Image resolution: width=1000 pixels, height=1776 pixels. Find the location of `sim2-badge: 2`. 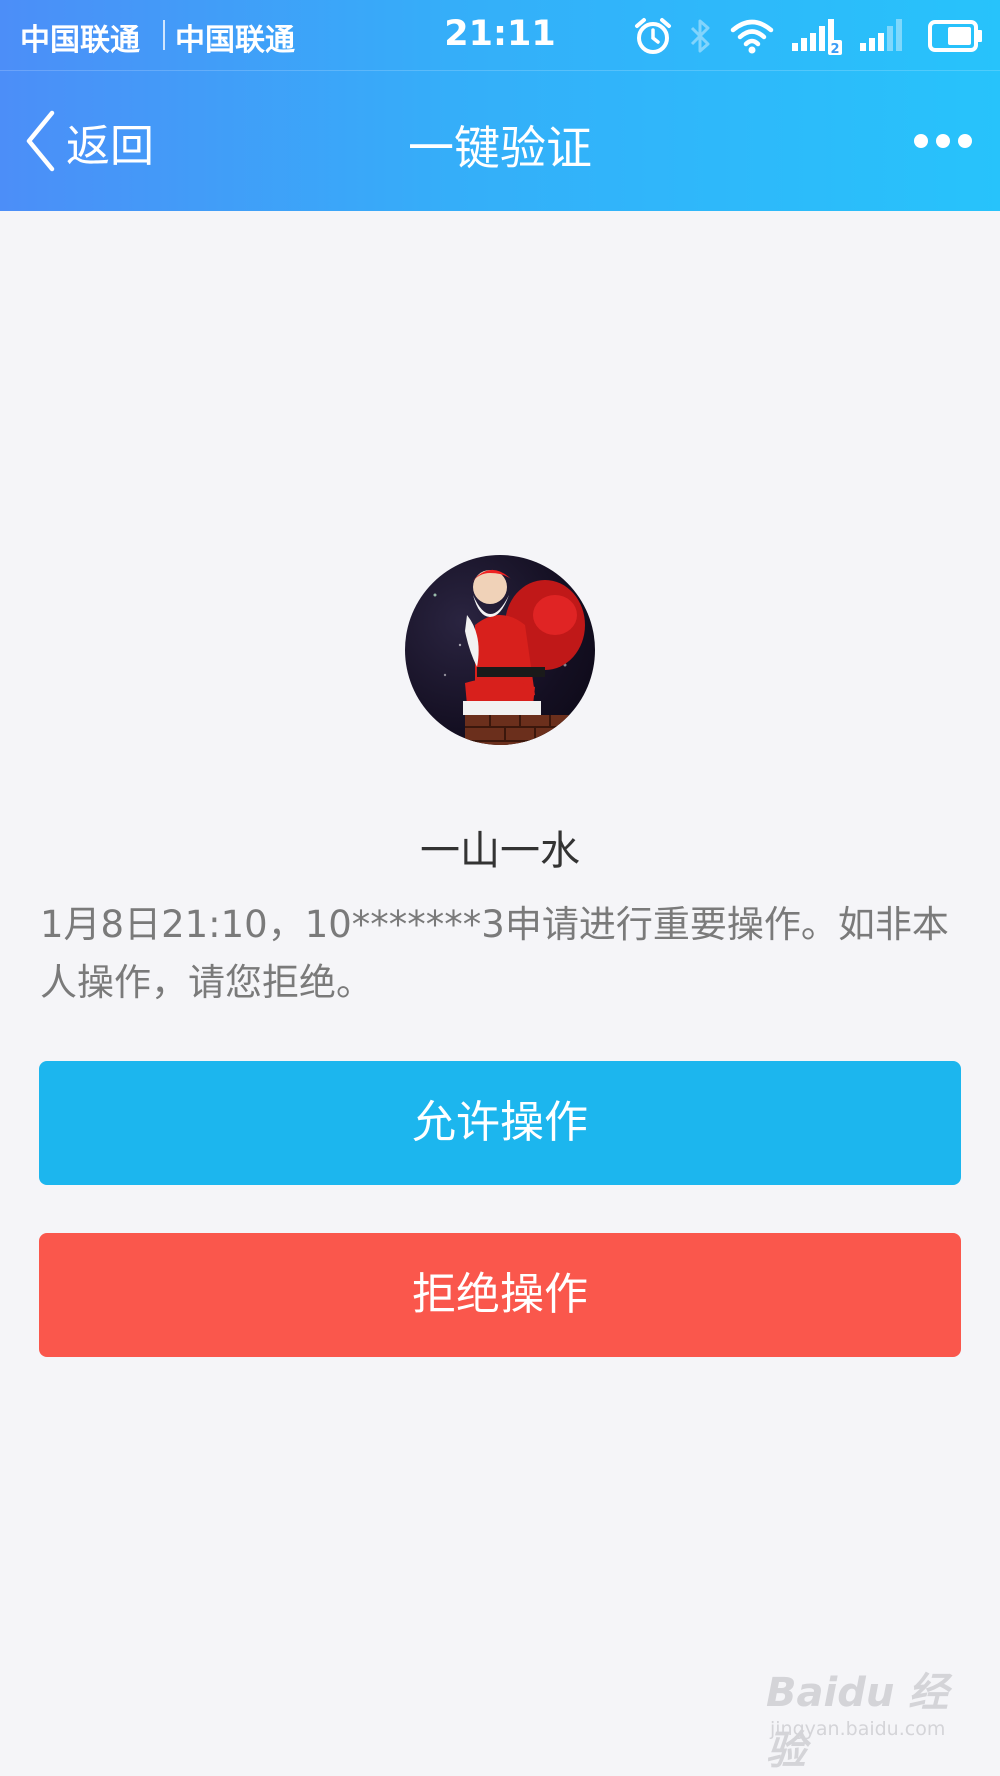

sim2-badge: 2 is located at coordinates (834, 49).